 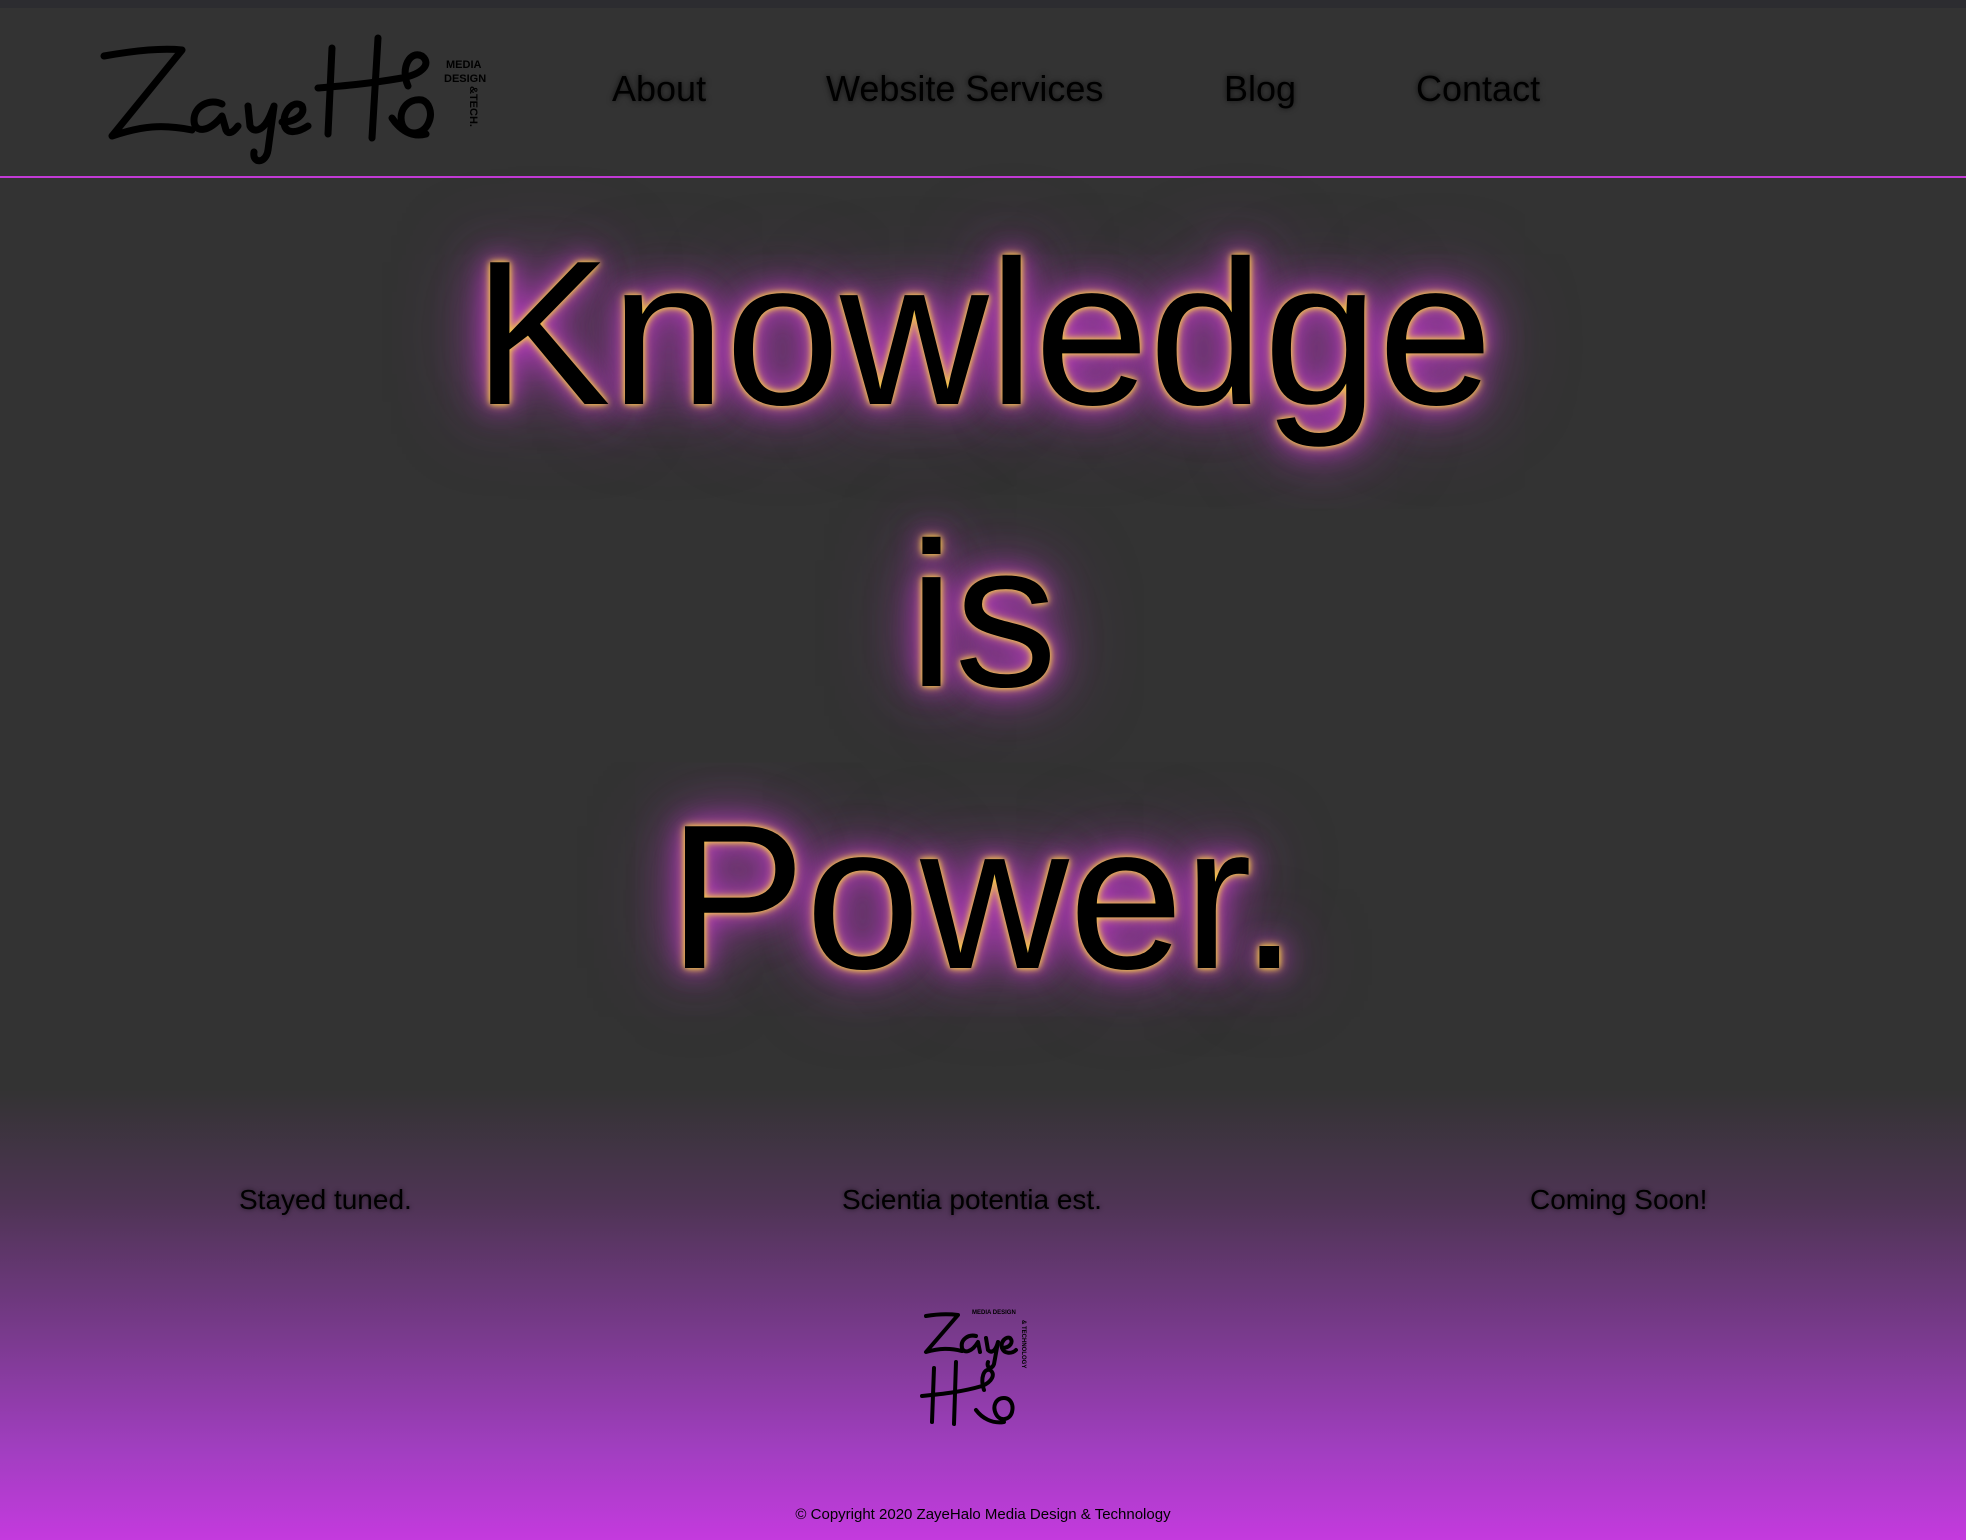 I want to click on svg-text: MEDIA, so click(x=464, y=65).